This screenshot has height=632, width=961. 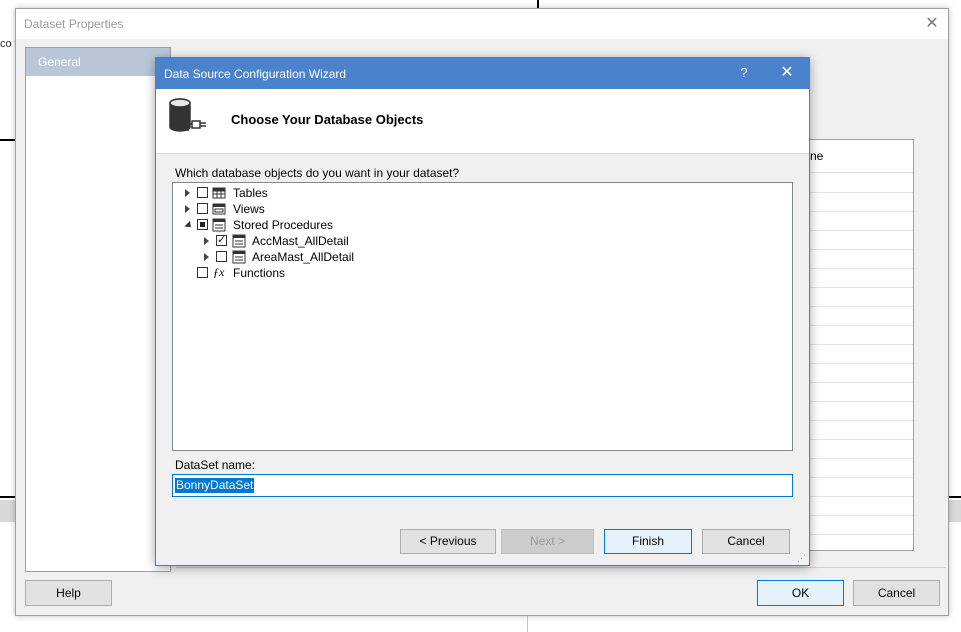 I want to click on fields-grid: ne, so click(x=861, y=345).